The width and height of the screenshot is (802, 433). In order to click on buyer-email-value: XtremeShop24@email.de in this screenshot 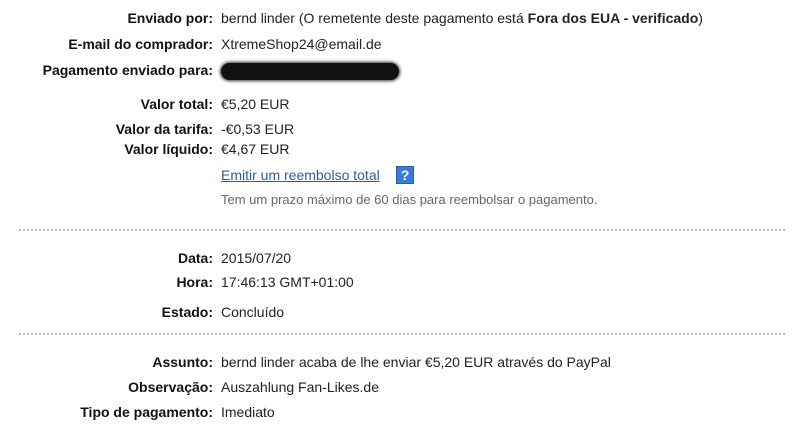, I will do `click(301, 44)`.